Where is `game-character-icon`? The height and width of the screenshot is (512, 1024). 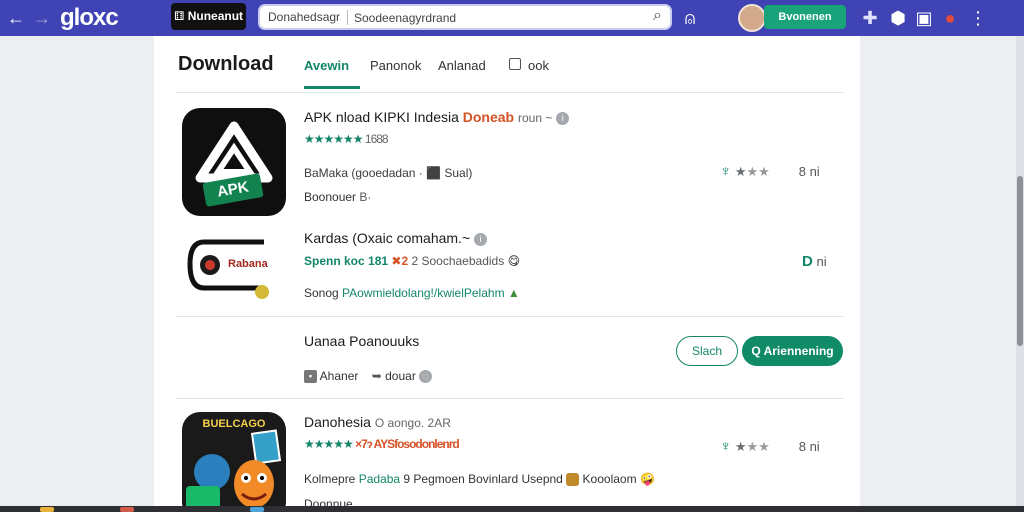
game-character-icon is located at coordinates (234, 467).